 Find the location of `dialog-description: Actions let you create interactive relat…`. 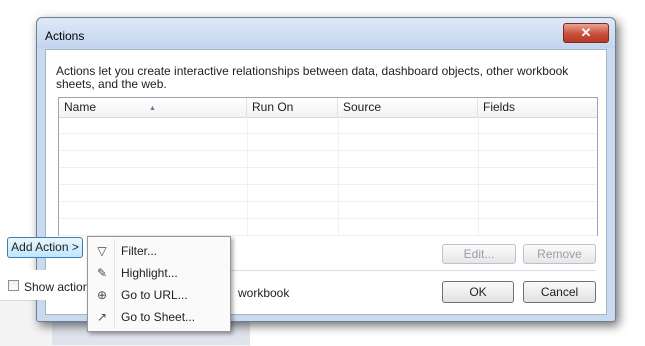

dialog-description: Actions let you create interactive relat… is located at coordinates (312, 77).